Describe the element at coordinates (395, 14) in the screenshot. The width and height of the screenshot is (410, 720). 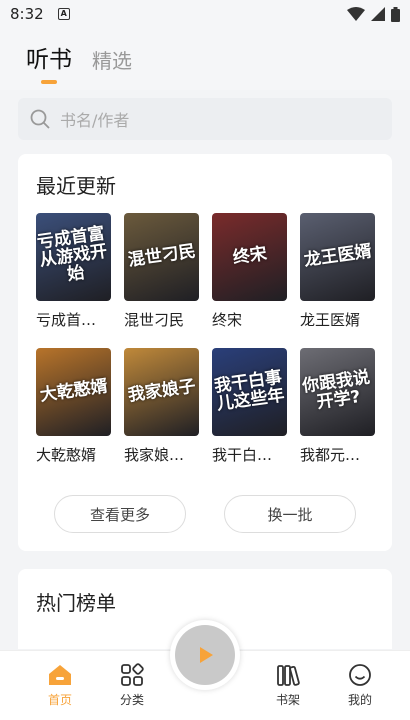
I see `battery-icon` at that location.